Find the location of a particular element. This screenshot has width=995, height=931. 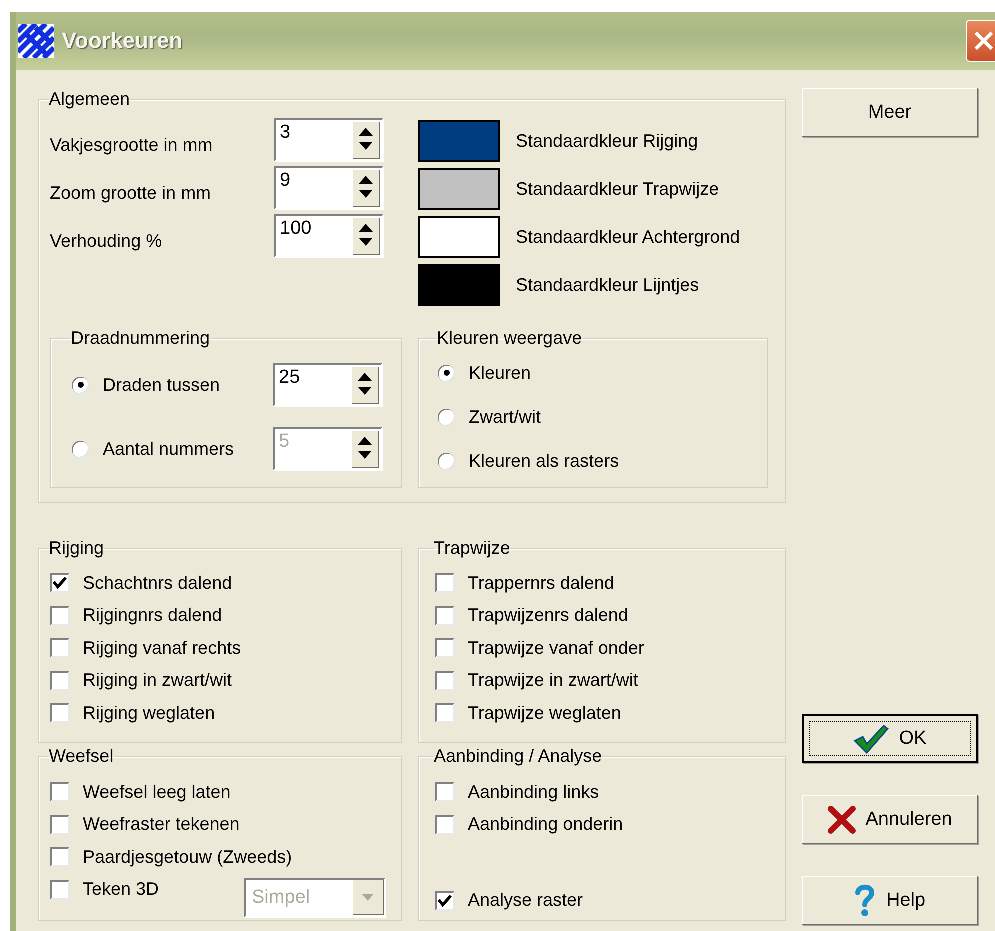

checkbox-label: Schachtnrs dalend is located at coordinates (157, 583).